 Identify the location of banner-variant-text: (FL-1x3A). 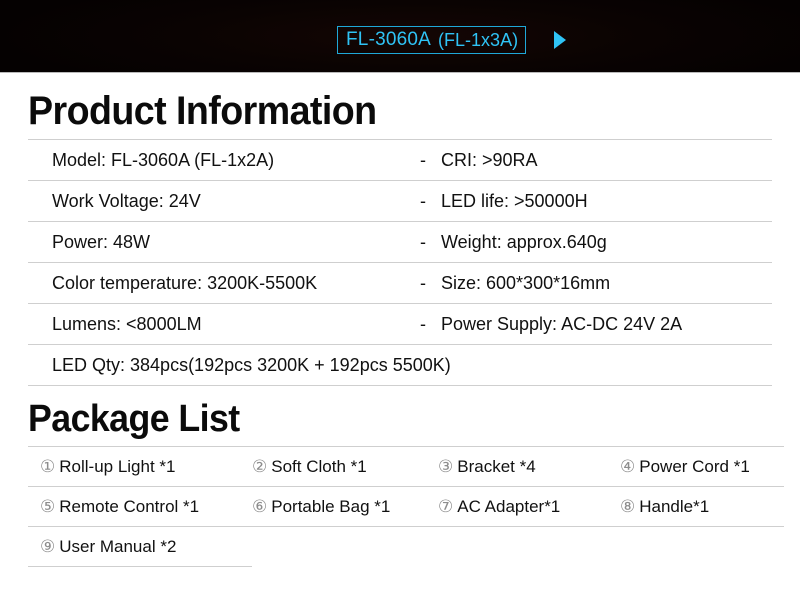
(478, 39).